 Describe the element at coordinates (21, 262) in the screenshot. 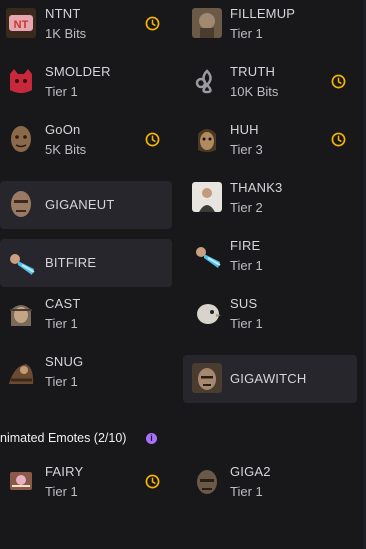

I see `emote-image-bitfire` at that location.